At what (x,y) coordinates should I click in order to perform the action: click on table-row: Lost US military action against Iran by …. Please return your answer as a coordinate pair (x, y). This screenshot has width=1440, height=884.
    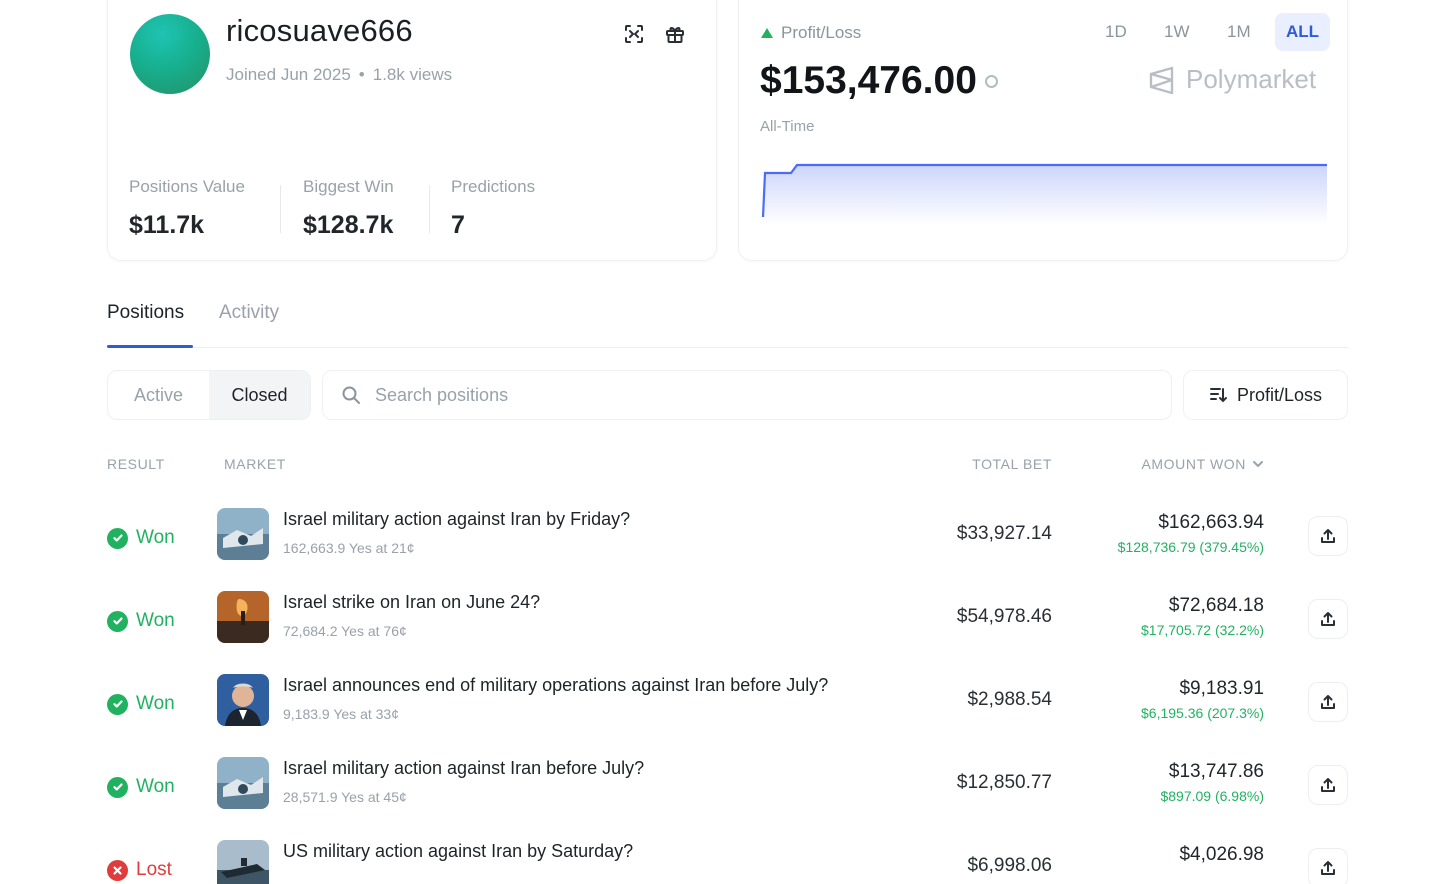
    Looking at the image, I should click on (727, 859).